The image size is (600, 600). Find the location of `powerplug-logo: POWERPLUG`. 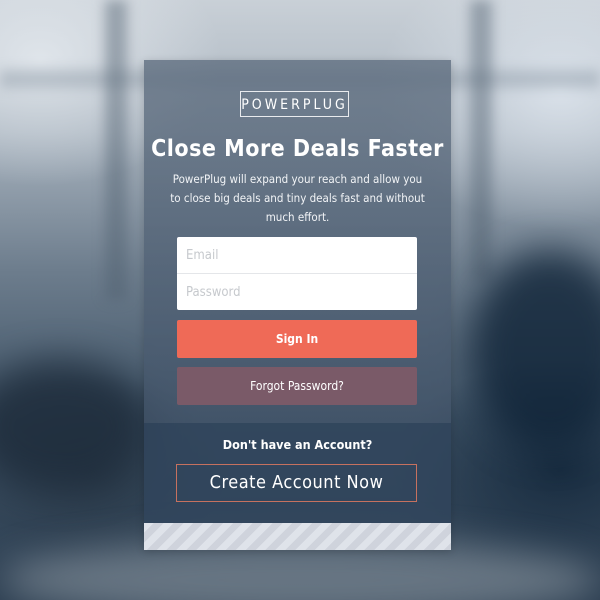

powerplug-logo: POWERPLUG is located at coordinates (294, 104).